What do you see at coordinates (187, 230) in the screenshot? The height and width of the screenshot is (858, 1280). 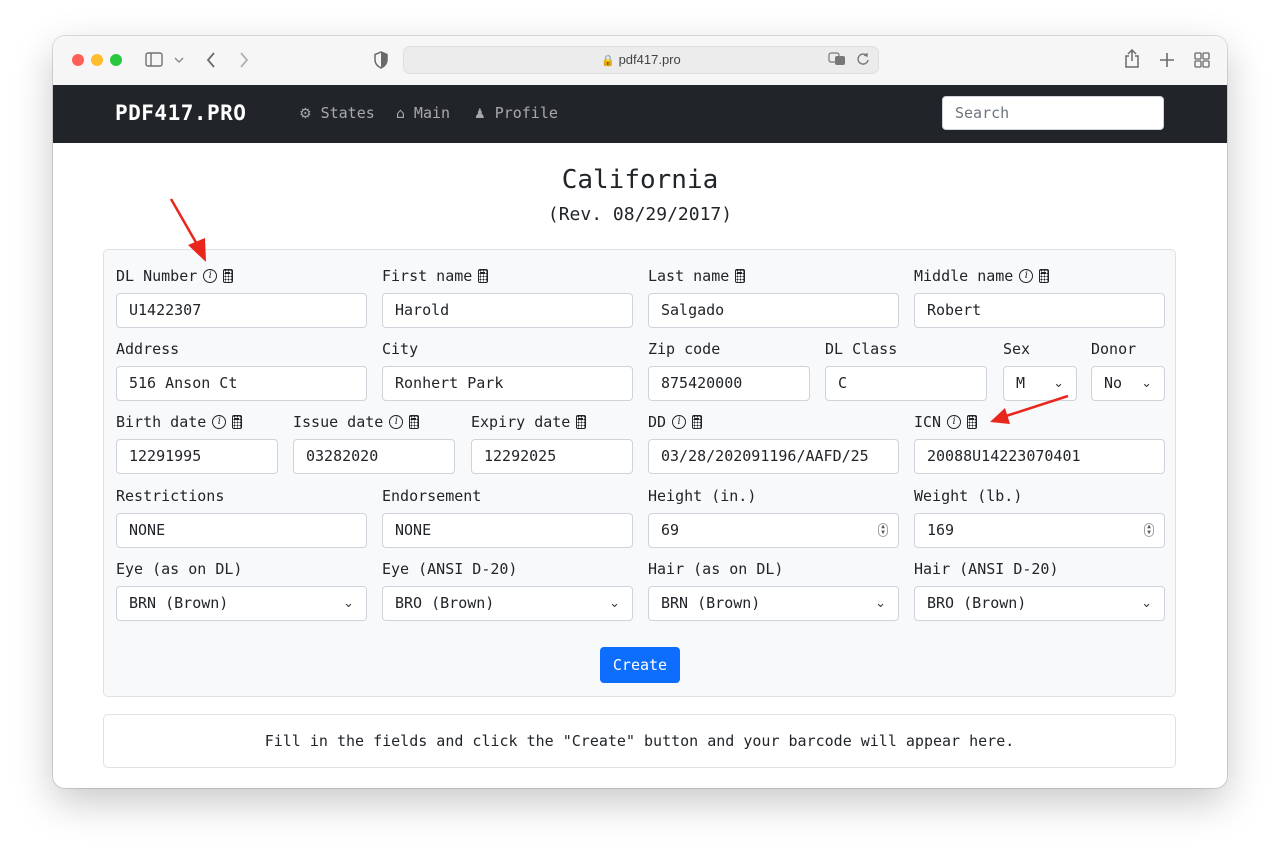 I see `annotation-arrow-dl-number` at bounding box center [187, 230].